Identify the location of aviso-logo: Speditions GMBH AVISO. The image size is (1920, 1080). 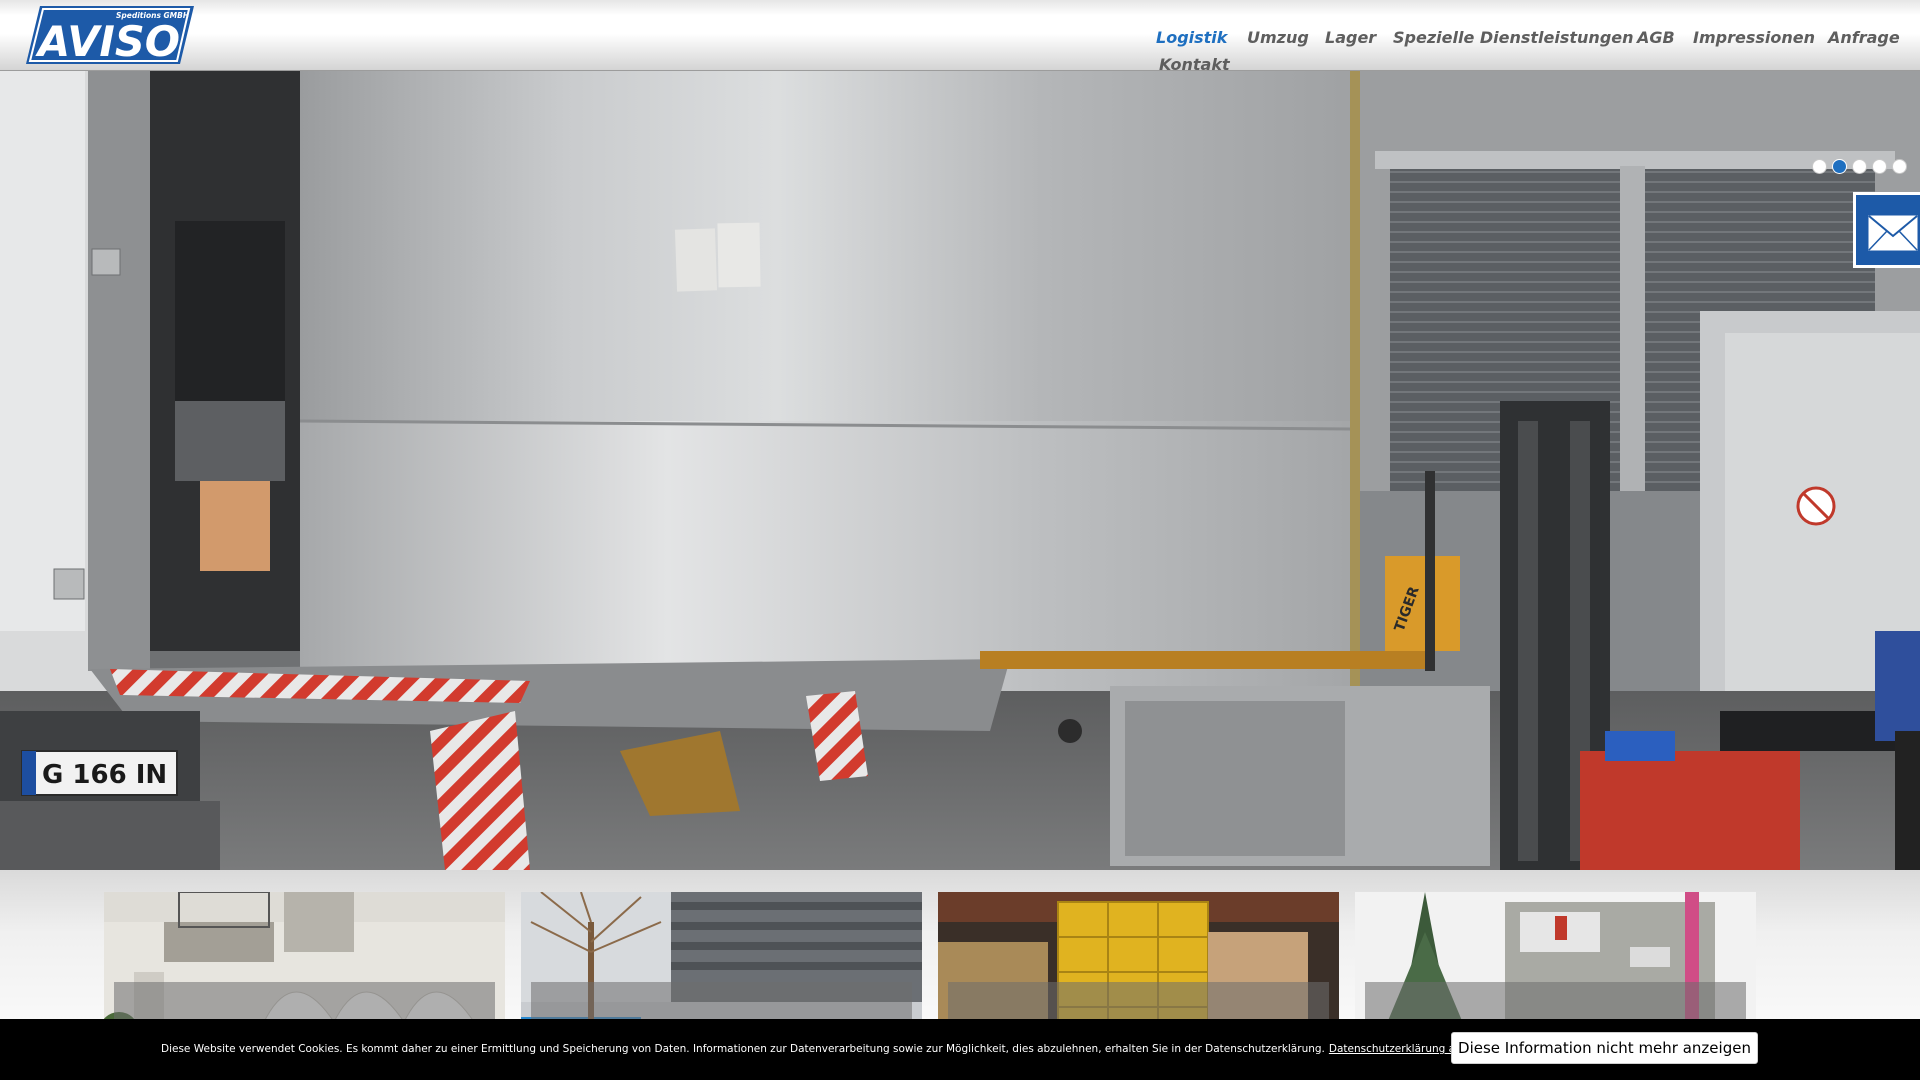
(110, 35).